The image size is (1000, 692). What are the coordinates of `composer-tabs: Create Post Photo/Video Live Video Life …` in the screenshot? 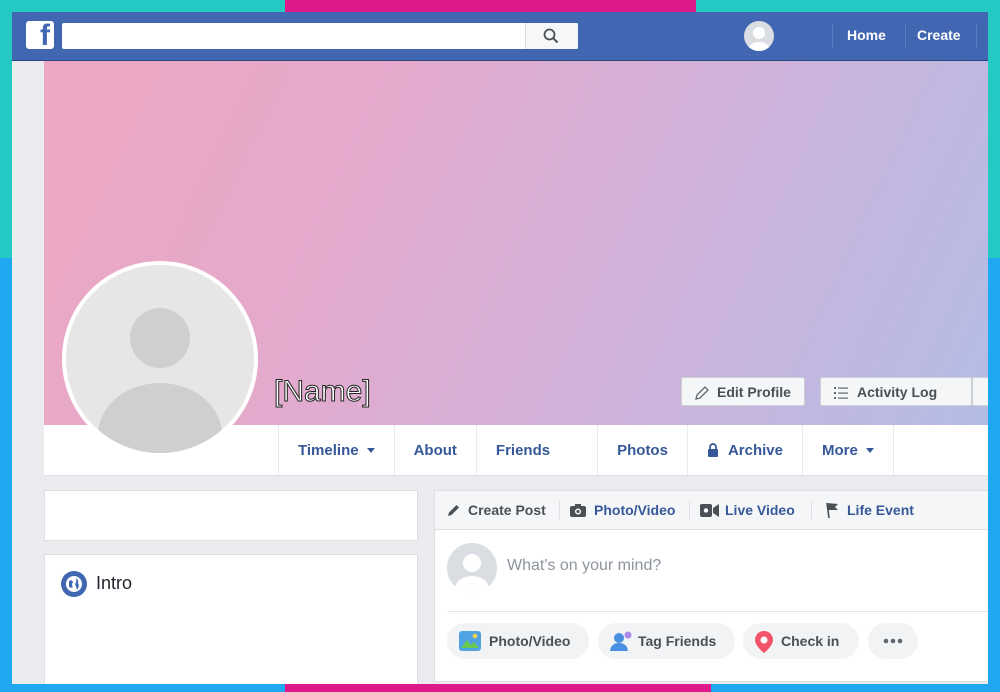 It's located at (711, 510).